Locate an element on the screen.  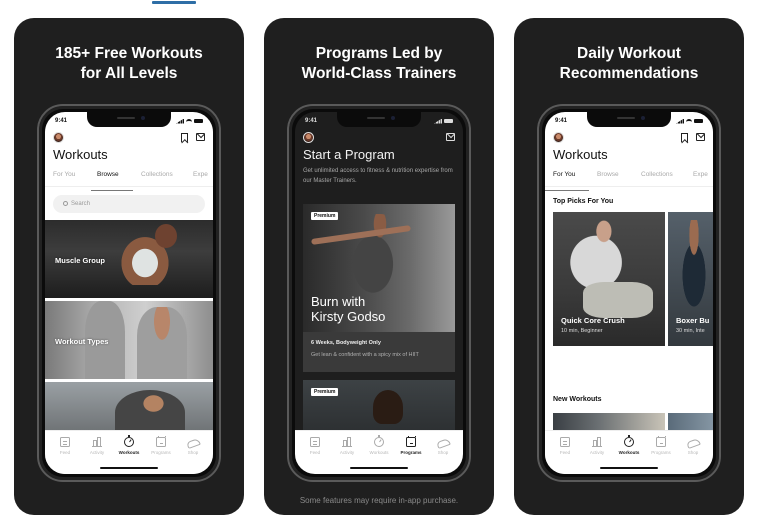
workout-card-boxer: Boxer Bu 30 min, Inte is located at coordinates (690, 279).